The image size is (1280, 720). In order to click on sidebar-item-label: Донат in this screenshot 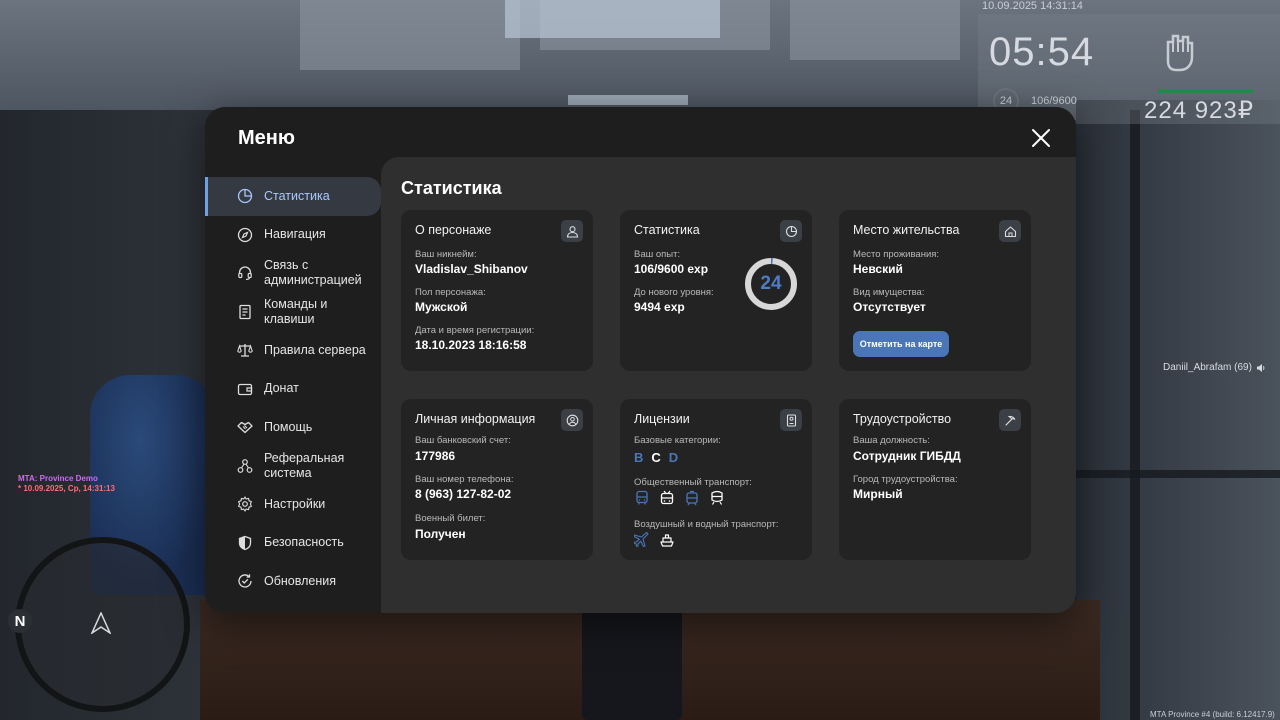, I will do `click(281, 388)`.